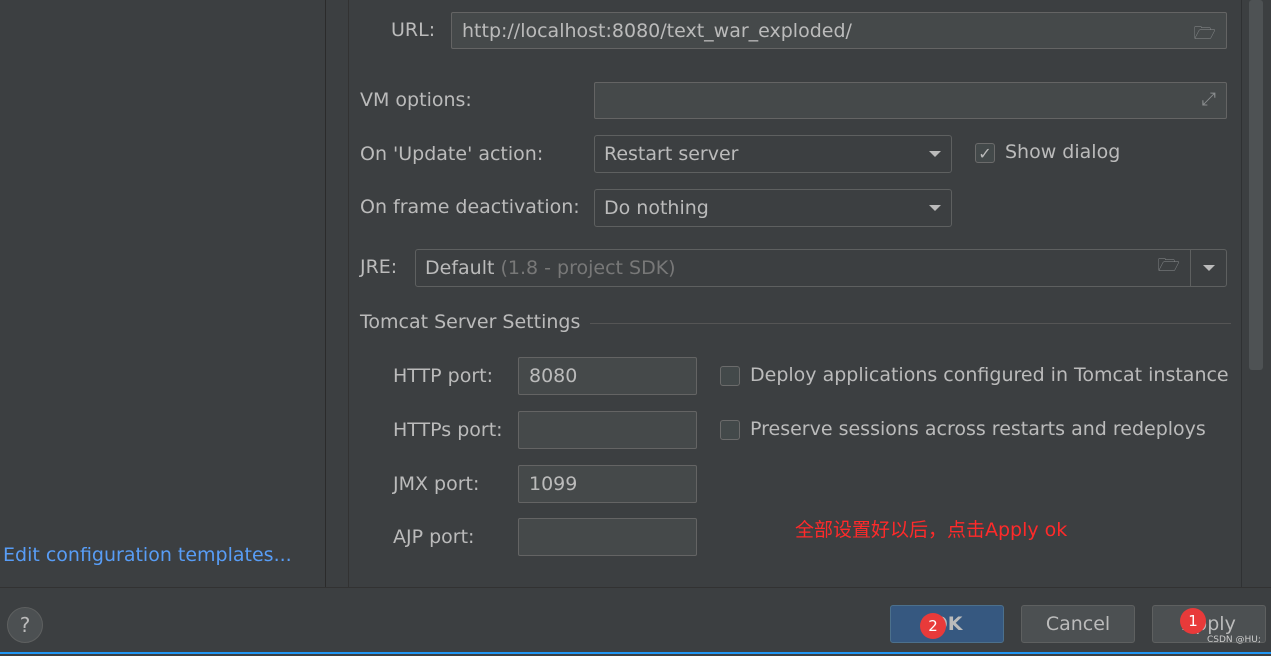 Image resolution: width=1271 pixels, height=656 pixels. What do you see at coordinates (773, 154) in the screenshot?
I see `update-action-select: Restart server` at bounding box center [773, 154].